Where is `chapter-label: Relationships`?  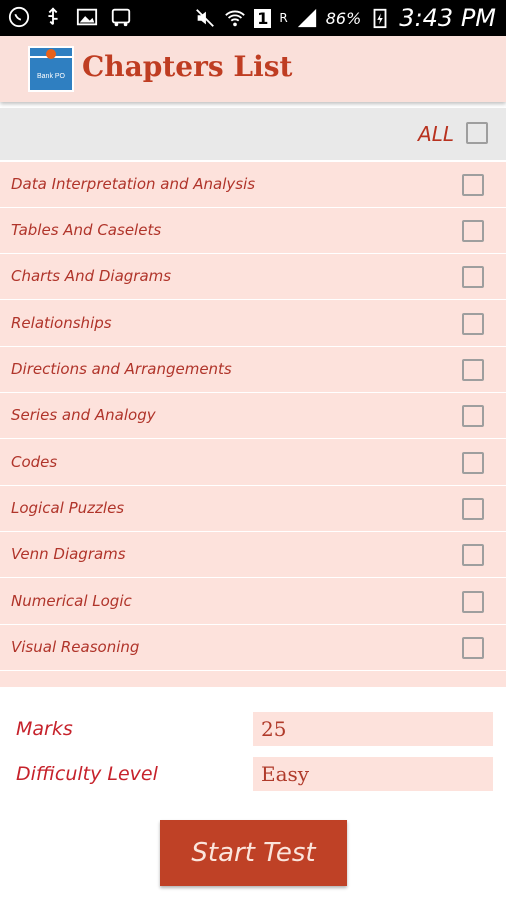
chapter-label: Relationships is located at coordinates (61, 323).